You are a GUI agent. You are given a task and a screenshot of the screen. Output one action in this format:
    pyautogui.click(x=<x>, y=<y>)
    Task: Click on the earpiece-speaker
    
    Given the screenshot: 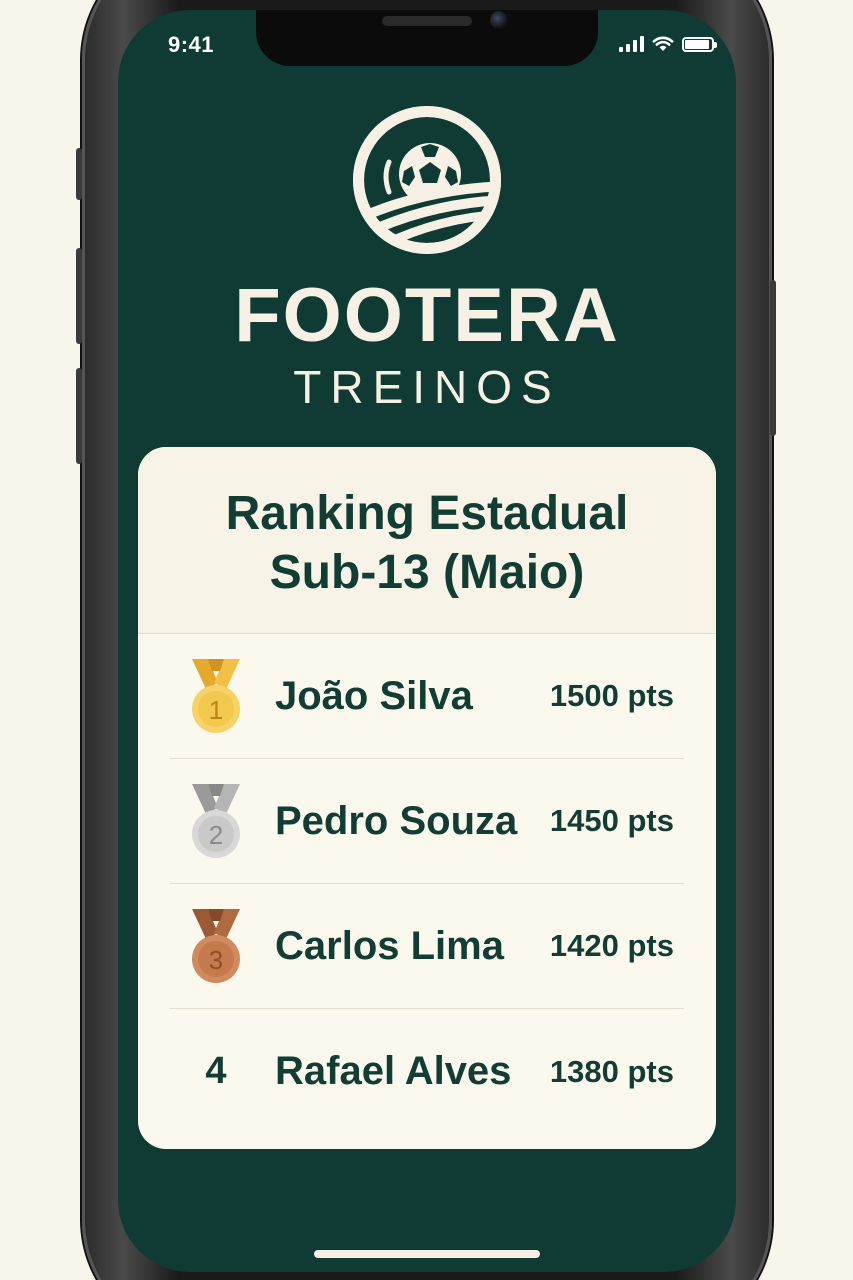 What is the action you would take?
    pyautogui.click(x=427, y=21)
    